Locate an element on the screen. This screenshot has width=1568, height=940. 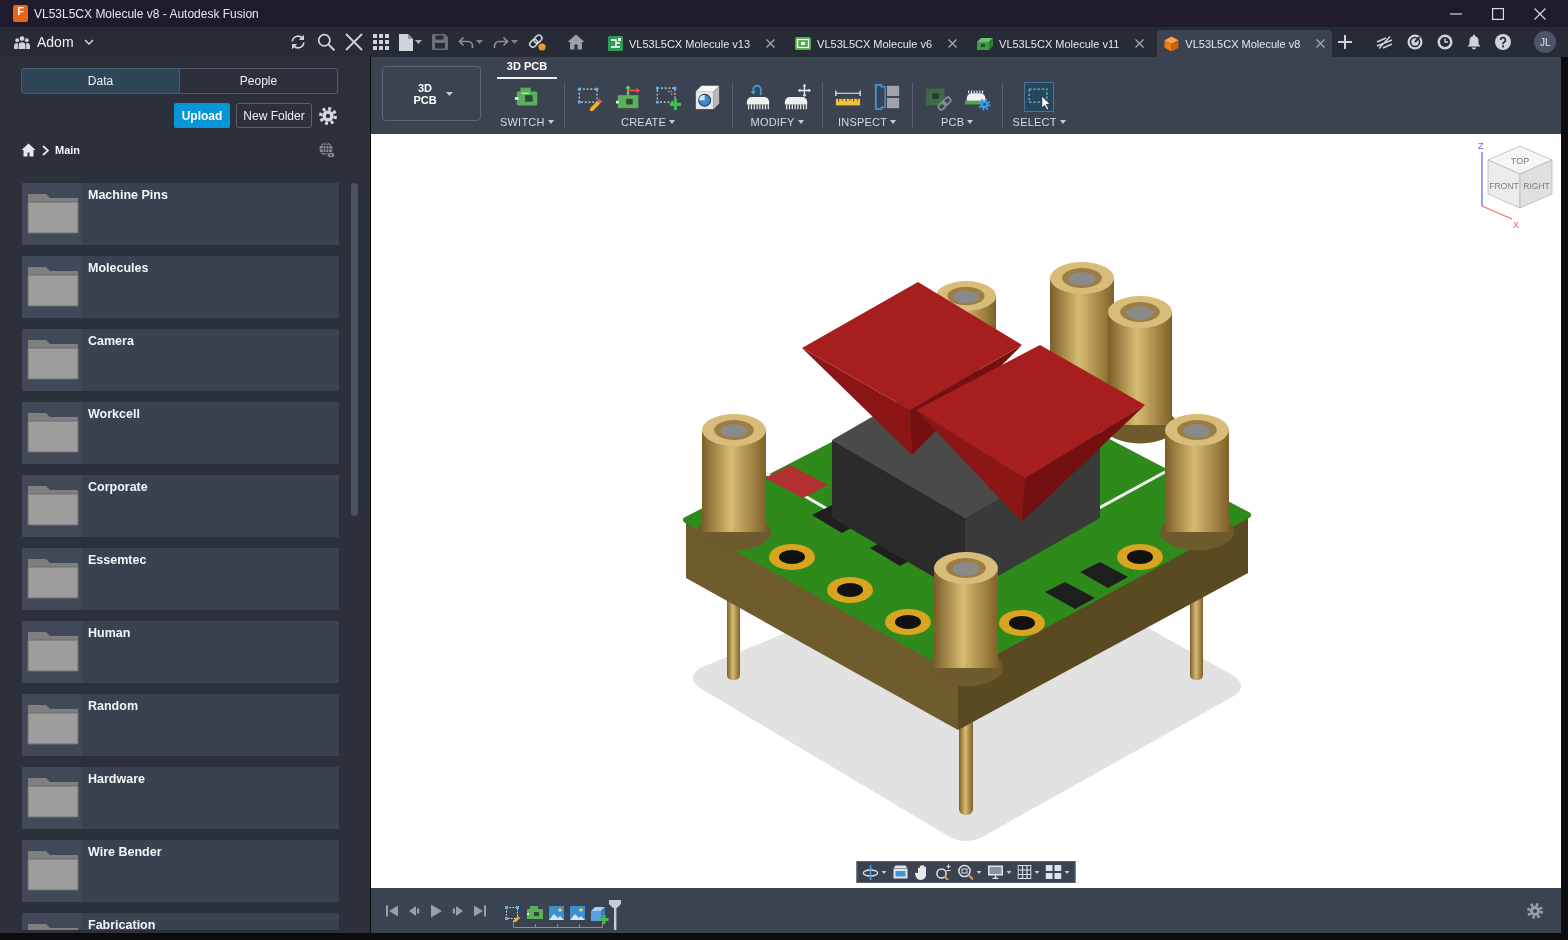
folder-item: Fabrication is located at coordinates (180, 921).